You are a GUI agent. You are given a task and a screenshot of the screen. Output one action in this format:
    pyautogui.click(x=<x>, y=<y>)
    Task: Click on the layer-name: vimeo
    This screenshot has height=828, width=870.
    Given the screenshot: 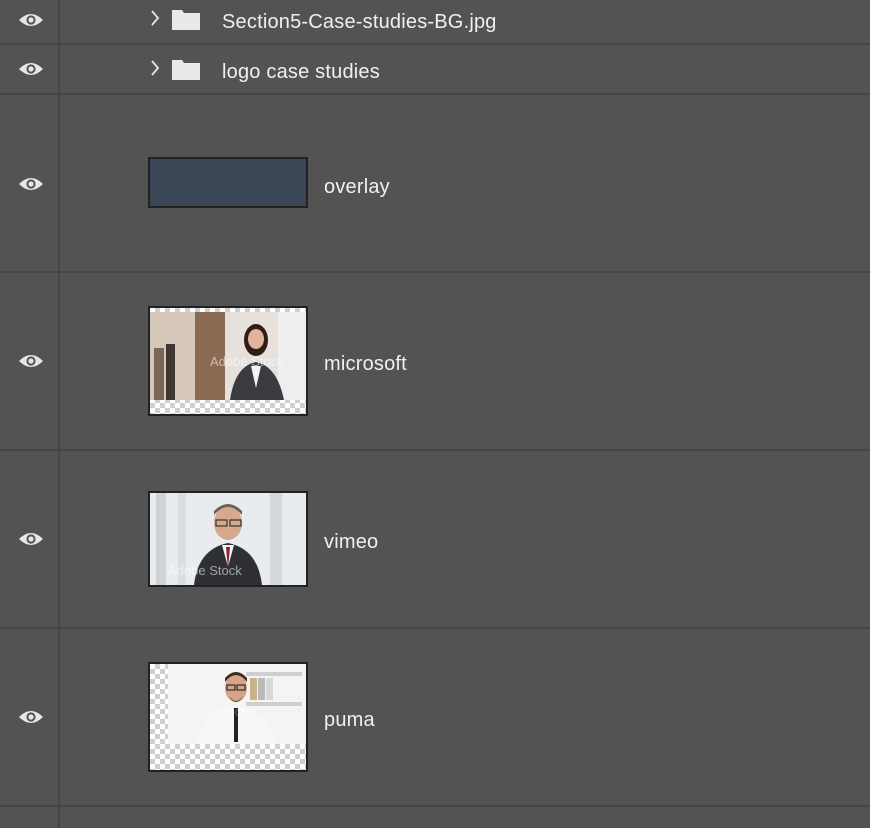 What is the action you would take?
    pyautogui.click(x=351, y=542)
    